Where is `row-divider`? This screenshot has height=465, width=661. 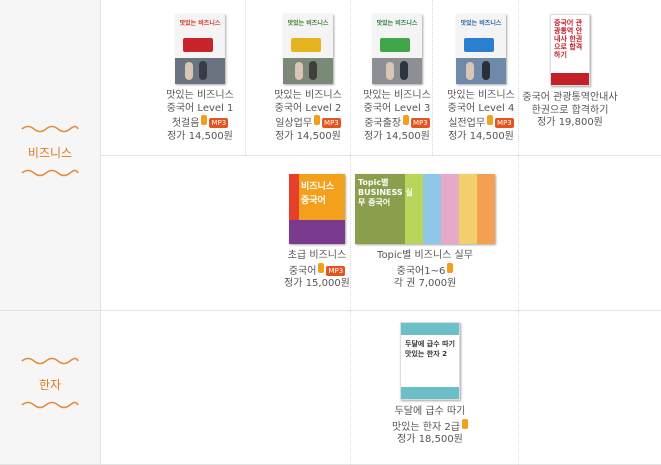 row-divider is located at coordinates (380, 155).